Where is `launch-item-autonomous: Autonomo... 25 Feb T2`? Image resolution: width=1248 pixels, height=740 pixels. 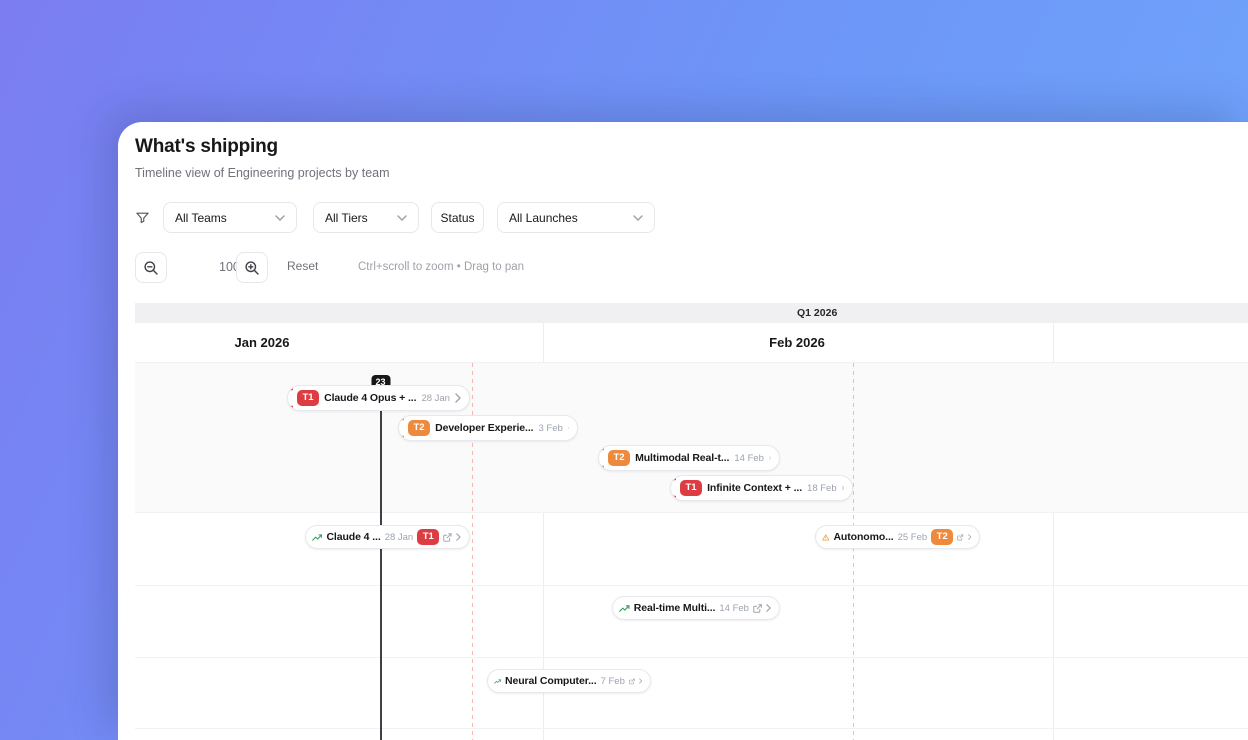
launch-item-autonomous: Autonomo... 25 Feb T2 is located at coordinates (897, 537).